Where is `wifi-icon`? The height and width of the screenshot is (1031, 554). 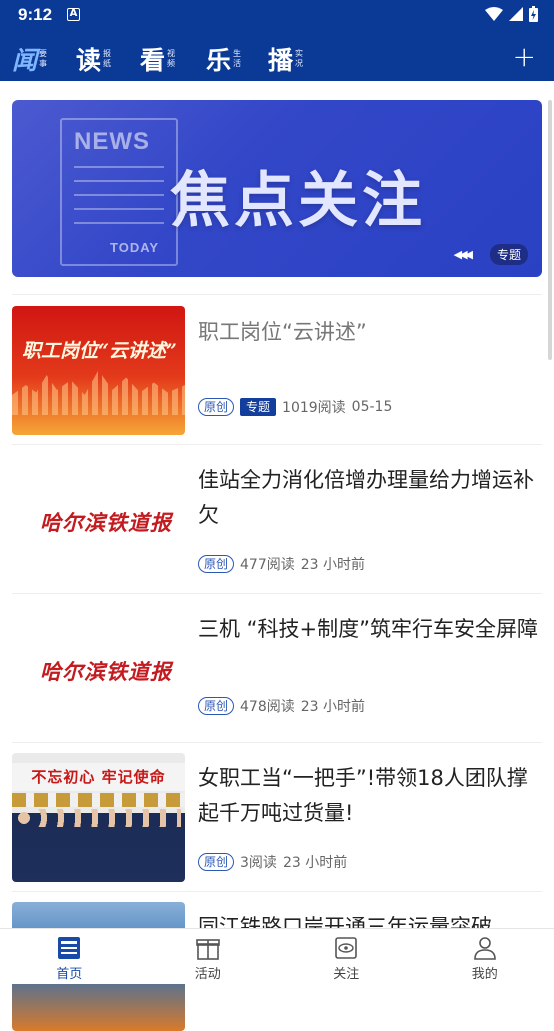 wifi-icon is located at coordinates (494, 14).